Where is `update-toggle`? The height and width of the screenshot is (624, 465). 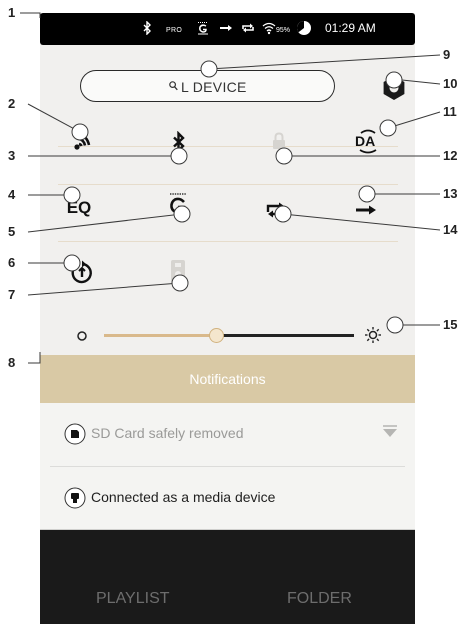
update-toggle is located at coordinates (82, 273).